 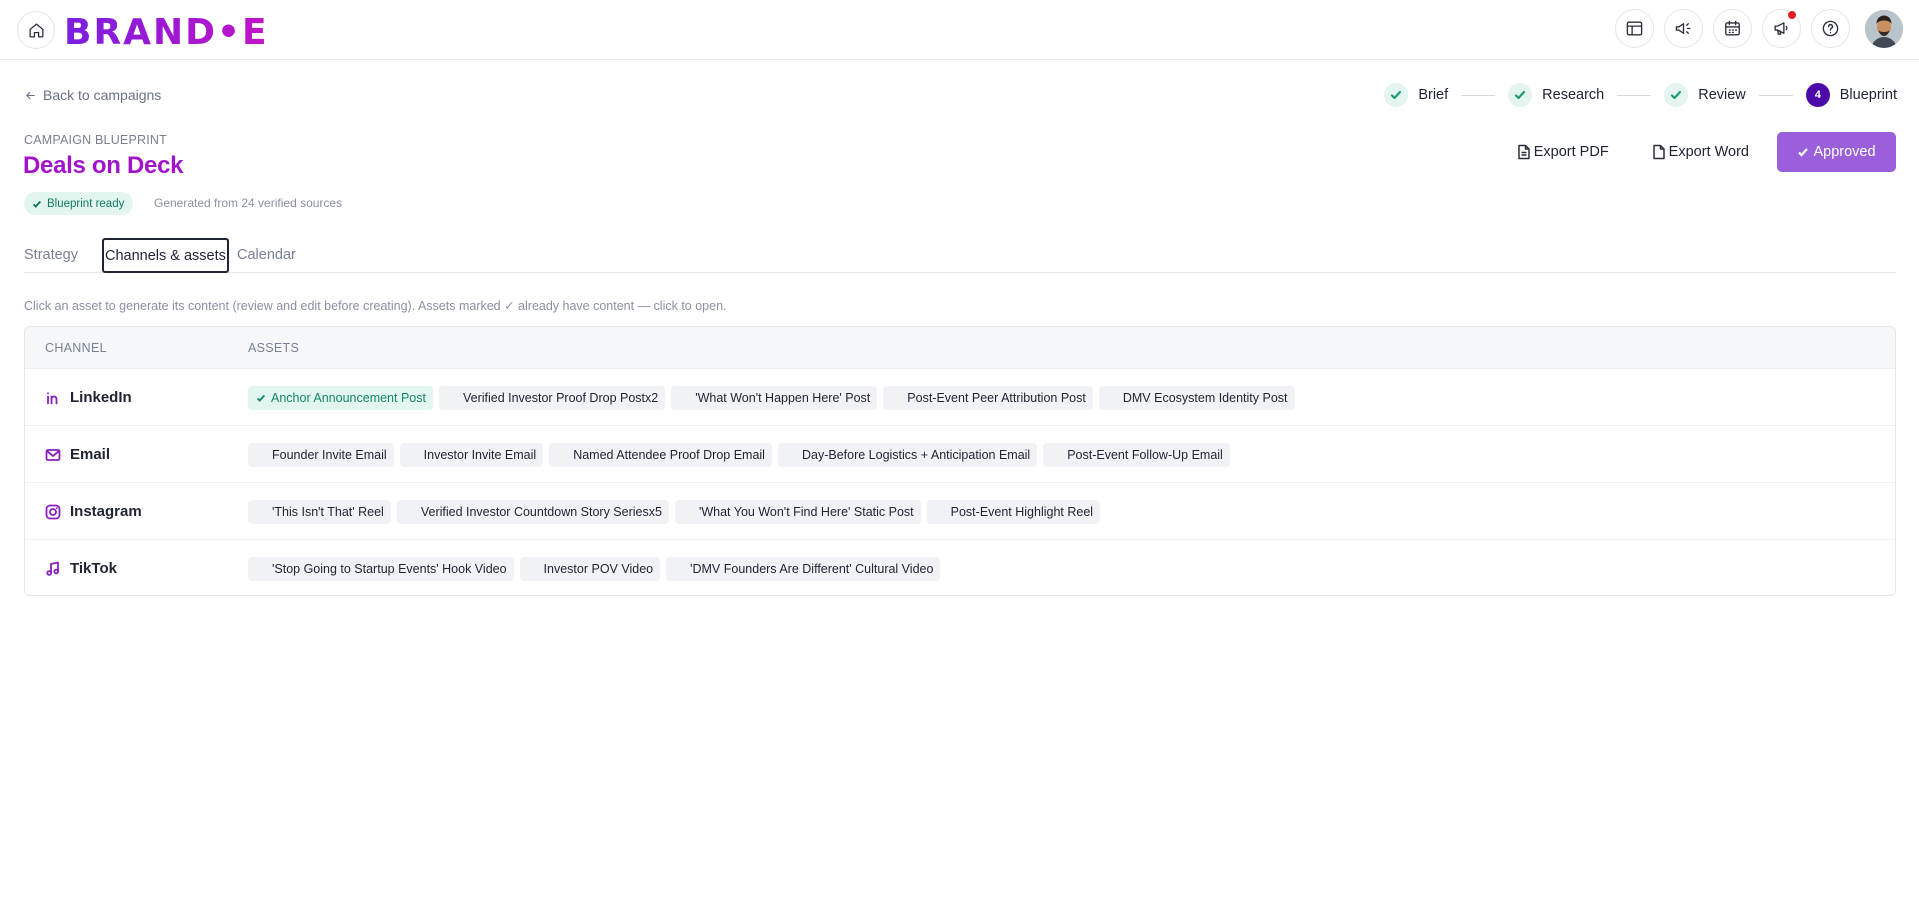 What do you see at coordinates (165, 255) in the screenshot?
I see `tab-channels-assets: Channels & assets` at bounding box center [165, 255].